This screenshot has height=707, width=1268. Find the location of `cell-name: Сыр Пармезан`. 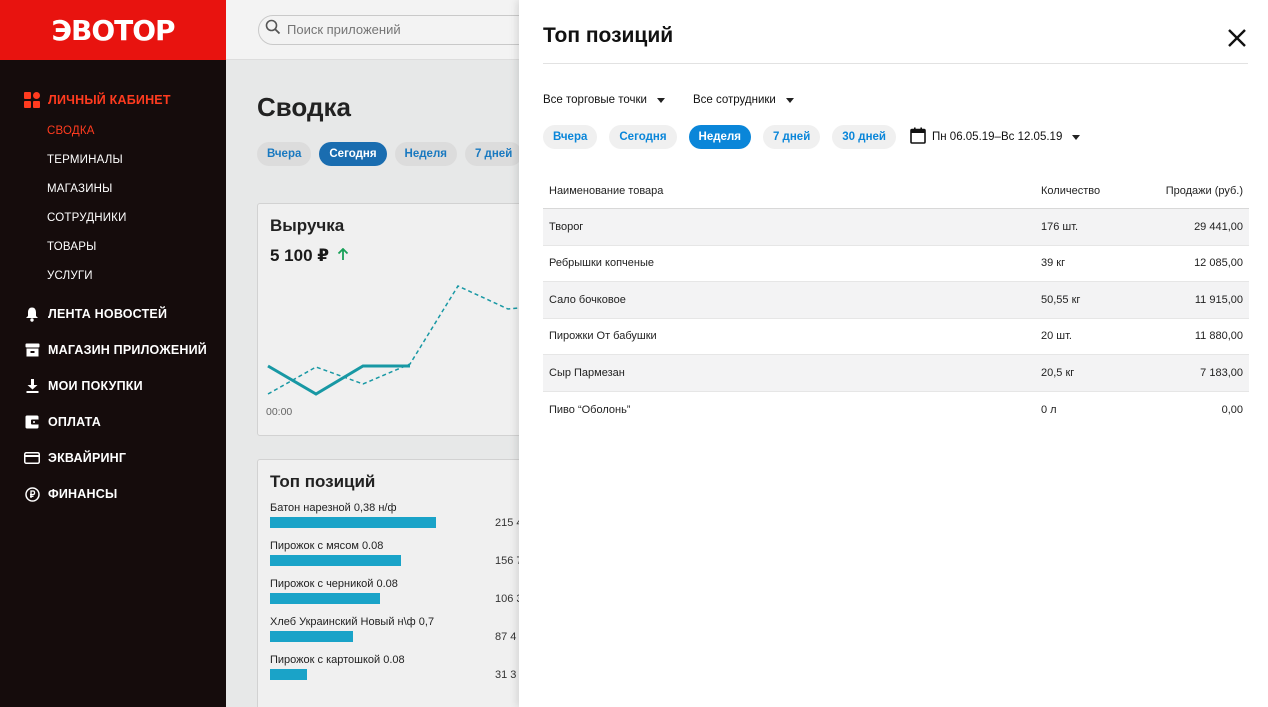

cell-name: Сыр Пармезан is located at coordinates (587, 372).